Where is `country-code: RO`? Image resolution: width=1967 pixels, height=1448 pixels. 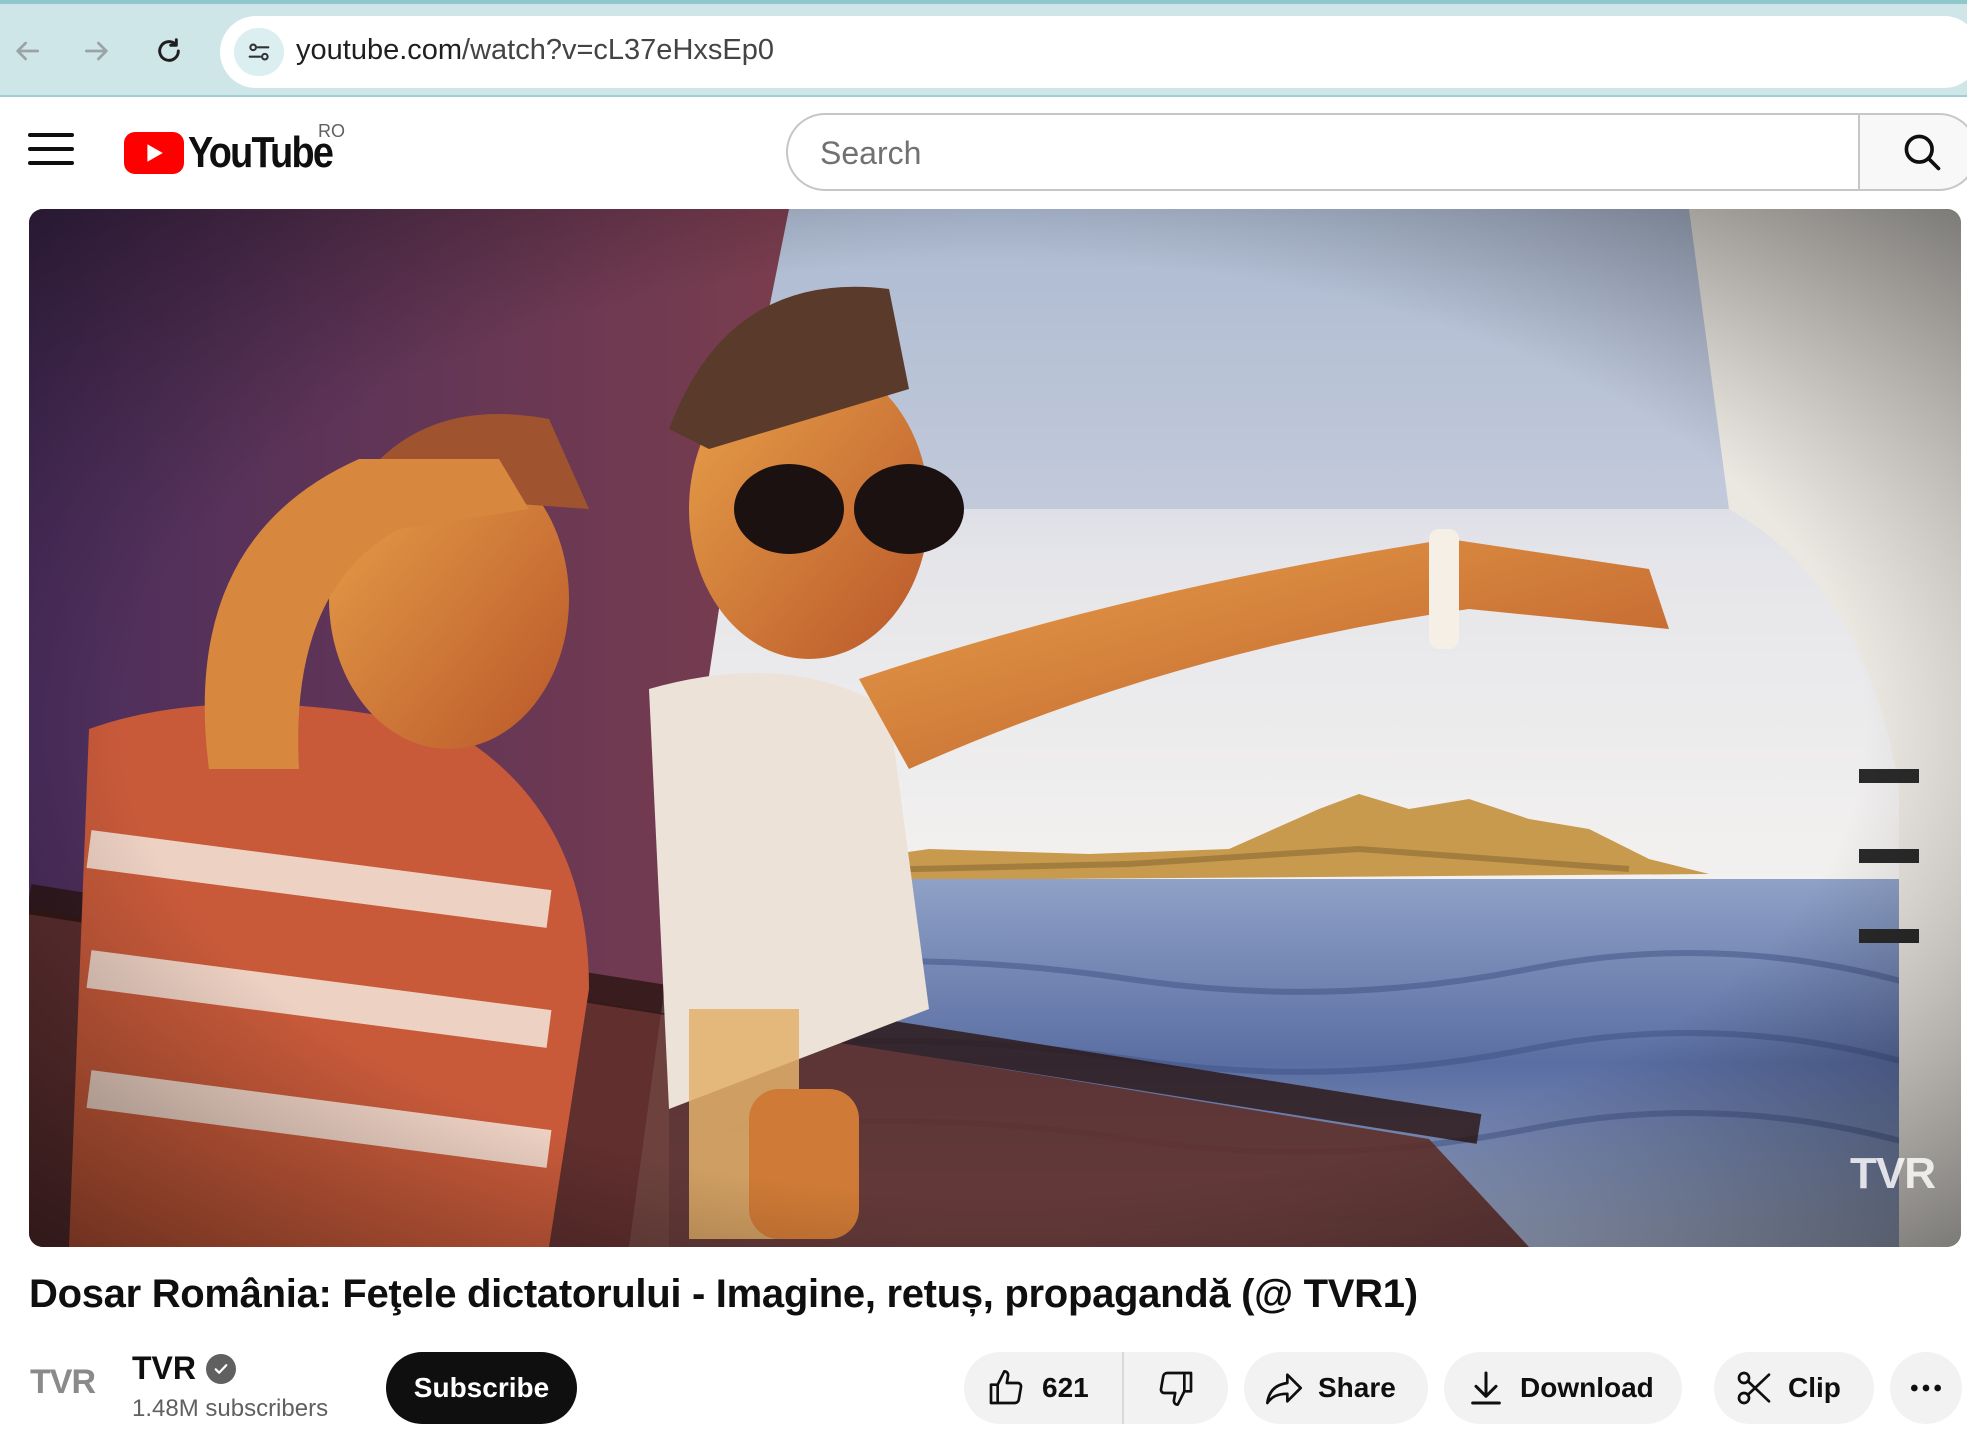
country-code: RO is located at coordinates (331, 131).